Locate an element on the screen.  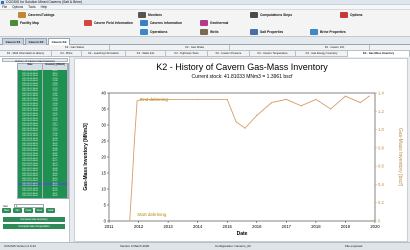
cell-date: 2017-02-24 00:00 is located at coordinates (30, 196).